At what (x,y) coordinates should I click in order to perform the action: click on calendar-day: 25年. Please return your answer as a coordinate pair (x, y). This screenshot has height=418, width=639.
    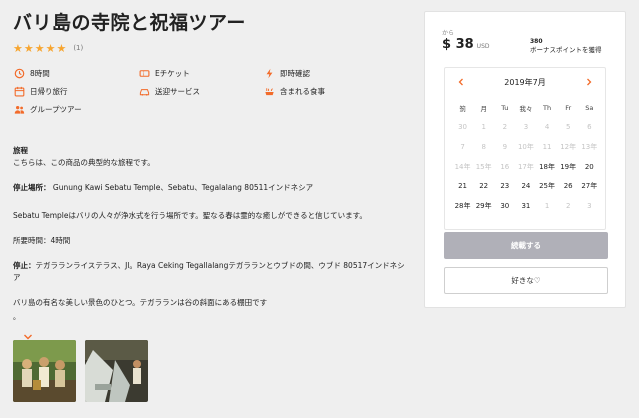
    Looking at the image, I should click on (547, 186).